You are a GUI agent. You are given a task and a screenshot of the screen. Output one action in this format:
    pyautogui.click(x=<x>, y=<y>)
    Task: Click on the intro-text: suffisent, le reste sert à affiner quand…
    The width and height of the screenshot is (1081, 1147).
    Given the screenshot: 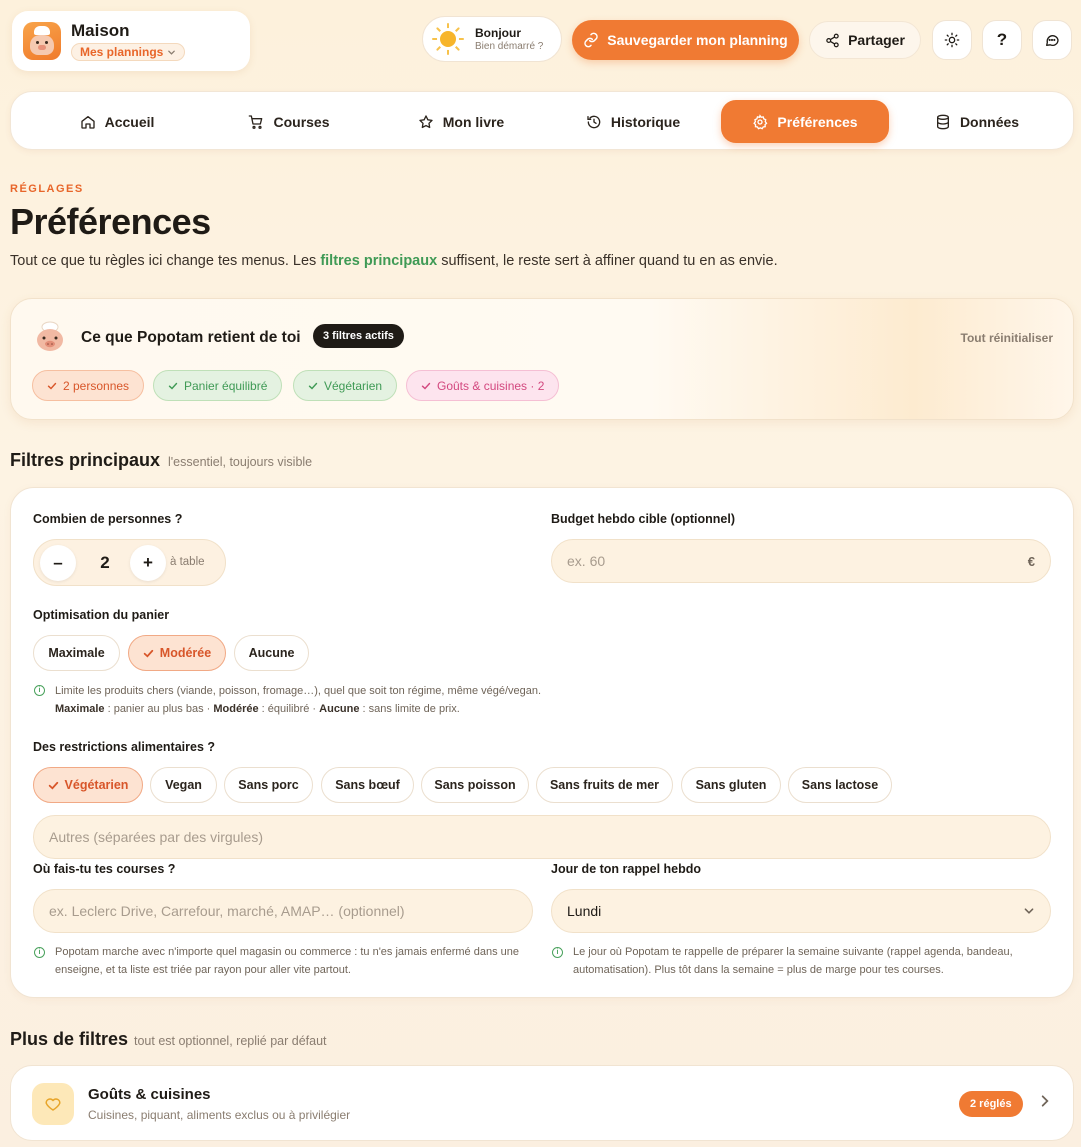 What is the action you would take?
    pyautogui.click(x=607, y=261)
    